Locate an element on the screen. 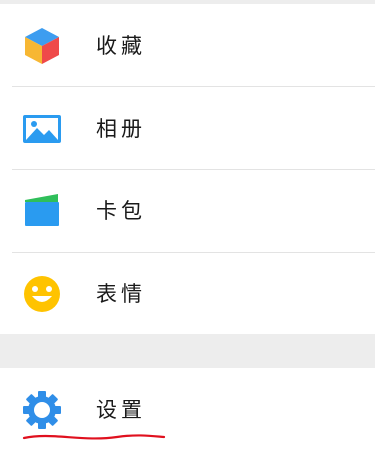 Image resolution: width=375 pixels, height=463 pixels. menu-item-label: 表情 is located at coordinates (121, 294).